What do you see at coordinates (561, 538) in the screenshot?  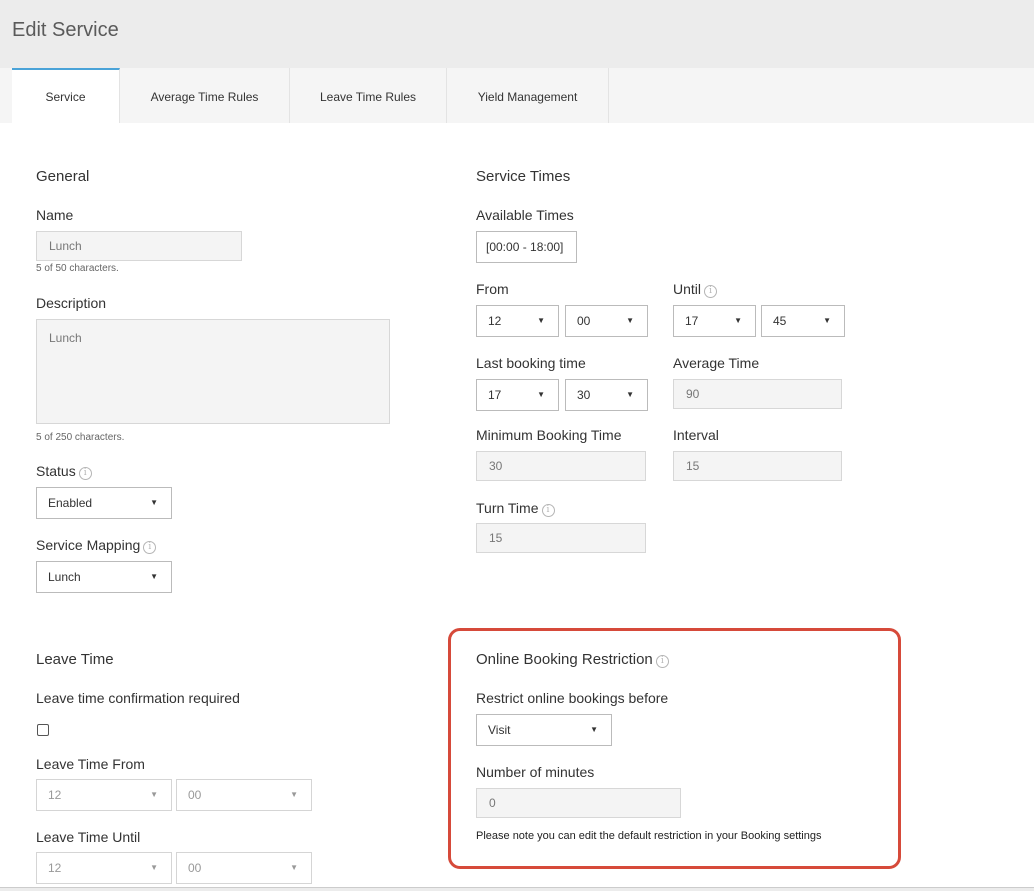 I see `turn-time-input: 15` at bounding box center [561, 538].